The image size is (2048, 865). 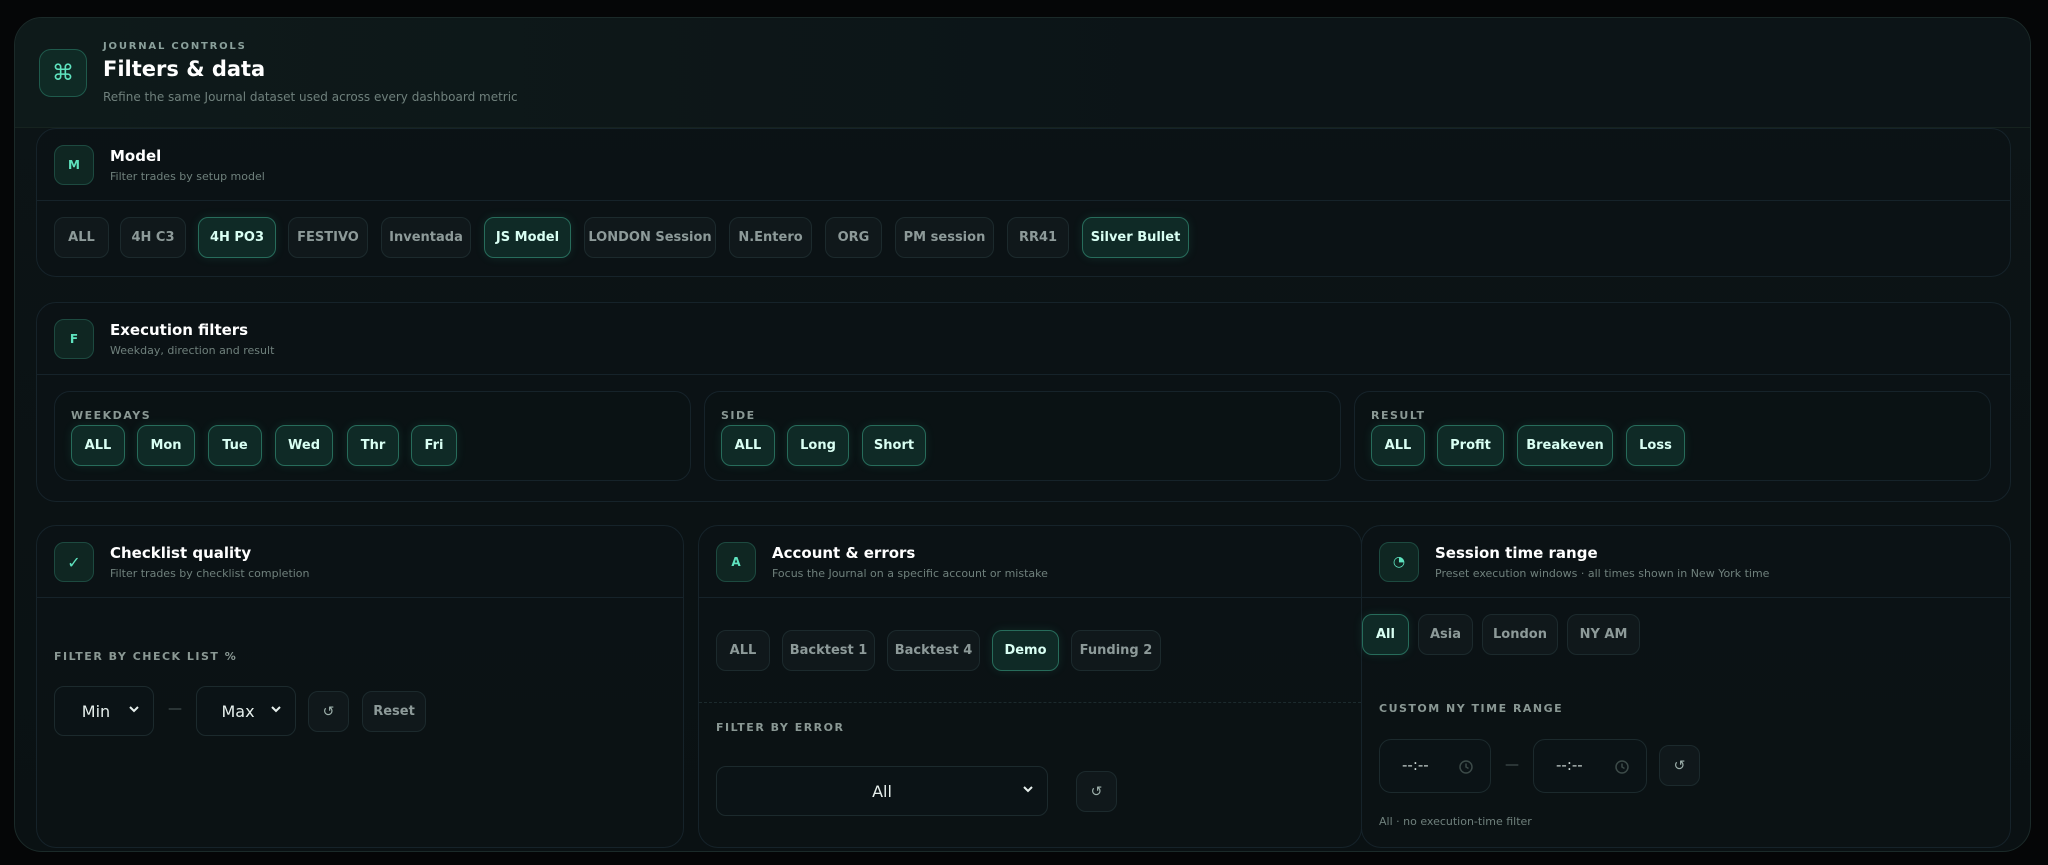 I want to click on weekday-chip-tue: Tue, so click(x=235, y=445).